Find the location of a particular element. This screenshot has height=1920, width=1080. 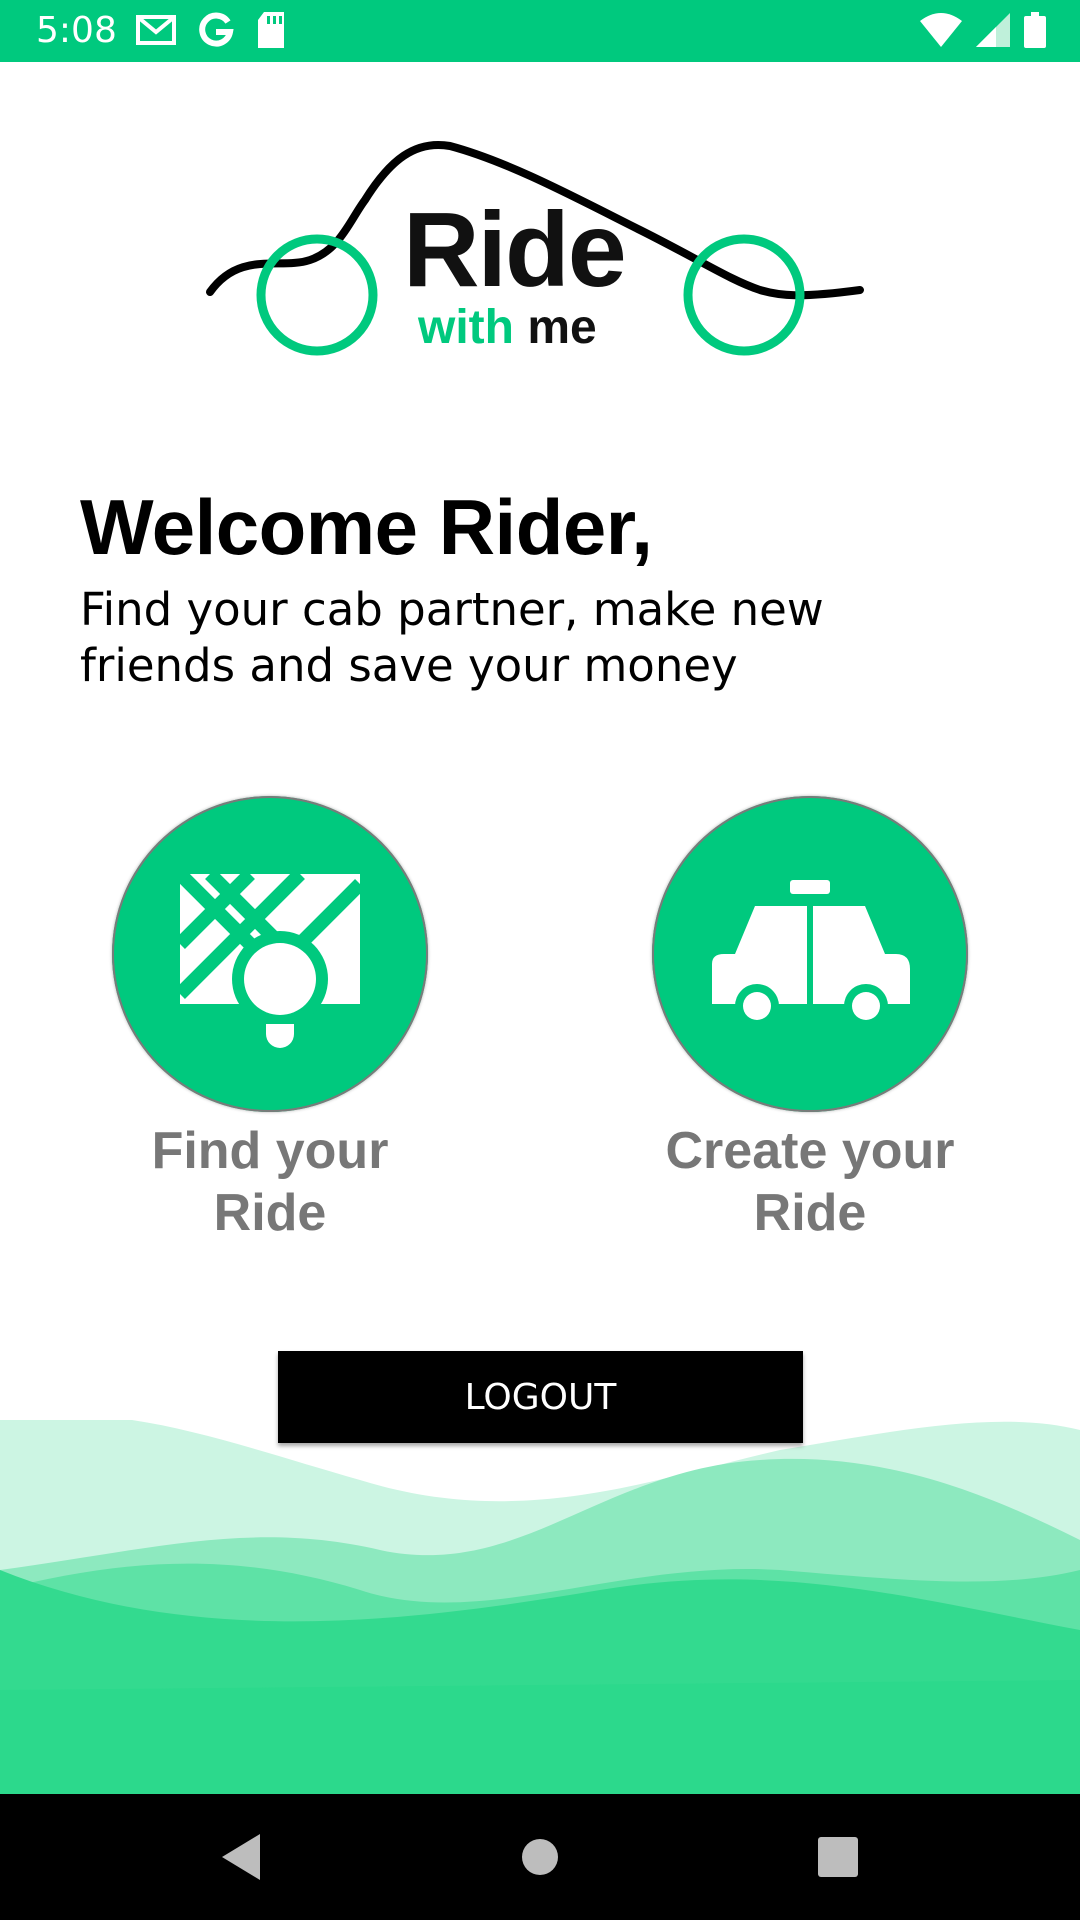

status-left-icons is located at coordinates (211, 32).